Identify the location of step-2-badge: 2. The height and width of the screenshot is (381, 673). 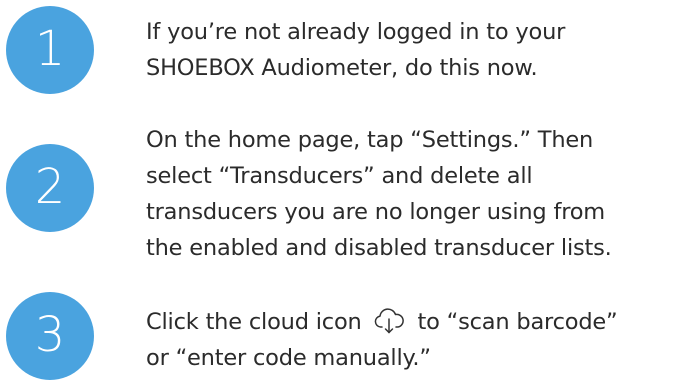
(50, 188).